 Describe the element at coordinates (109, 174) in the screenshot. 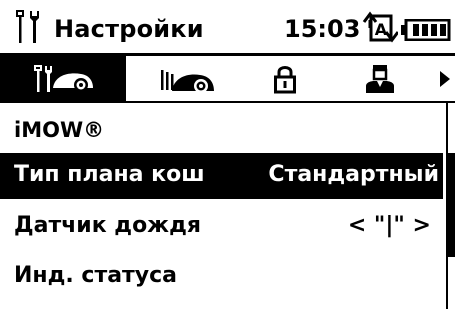

I see `menu-item-label: Тип плана кош` at that location.